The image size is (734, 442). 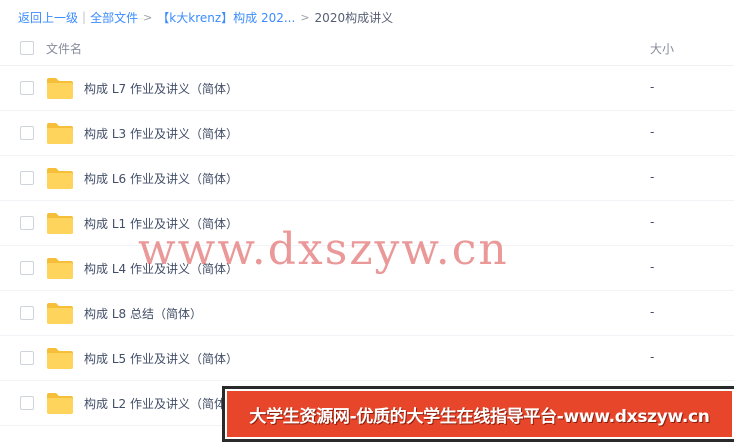 What do you see at coordinates (367, 178) in the screenshot?
I see `file-row: 构成 L6 作业及讲义（简体） -` at bounding box center [367, 178].